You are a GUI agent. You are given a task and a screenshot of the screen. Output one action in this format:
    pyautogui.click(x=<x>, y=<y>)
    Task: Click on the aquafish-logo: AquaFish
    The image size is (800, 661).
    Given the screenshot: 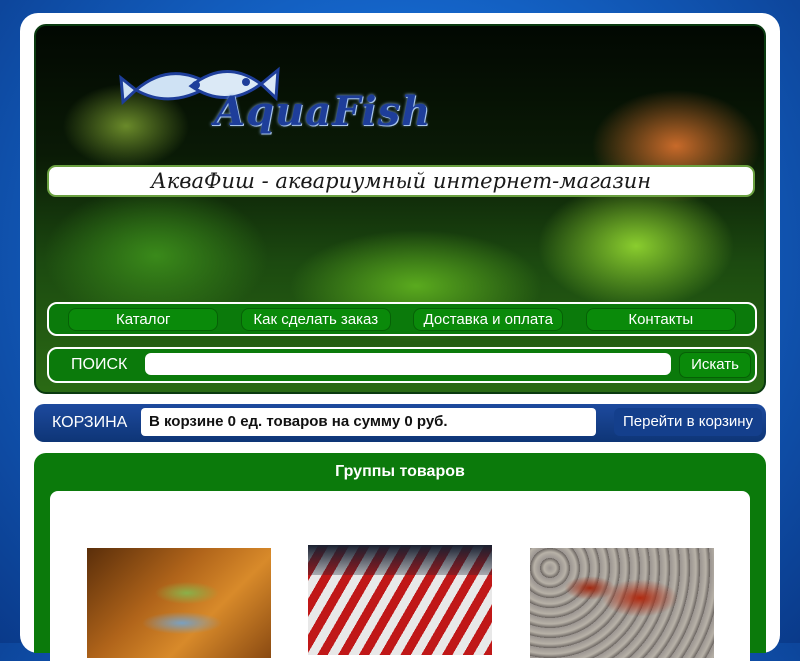 What is the action you would take?
    pyautogui.click(x=263, y=87)
    